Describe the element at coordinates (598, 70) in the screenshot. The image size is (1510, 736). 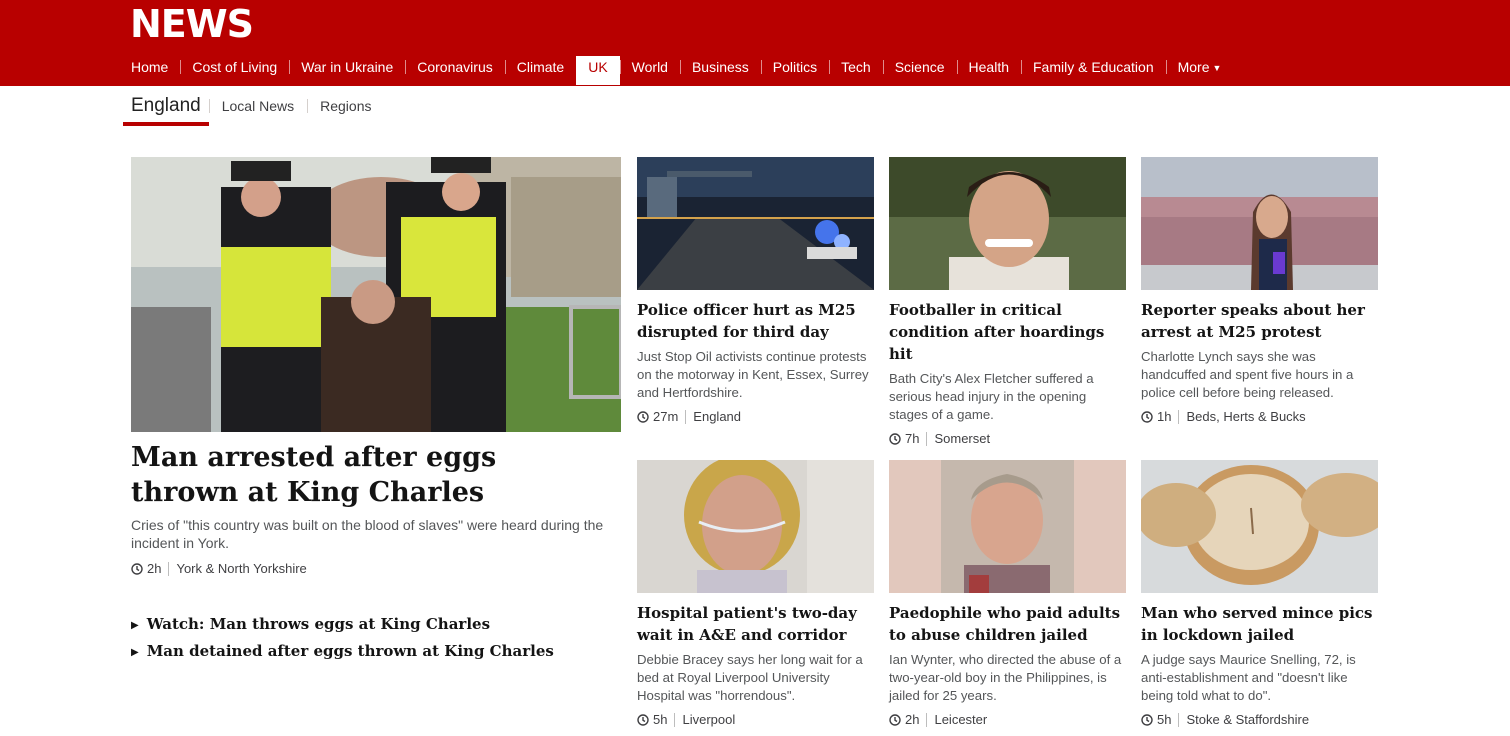
I see `nav-item-uk: UK` at that location.